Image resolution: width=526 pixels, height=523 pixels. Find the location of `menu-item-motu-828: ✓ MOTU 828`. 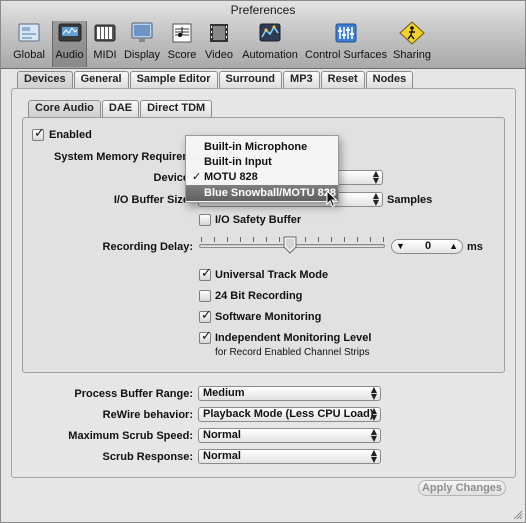

menu-item-motu-828: ✓ MOTU 828 is located at coordinates (262, 177).